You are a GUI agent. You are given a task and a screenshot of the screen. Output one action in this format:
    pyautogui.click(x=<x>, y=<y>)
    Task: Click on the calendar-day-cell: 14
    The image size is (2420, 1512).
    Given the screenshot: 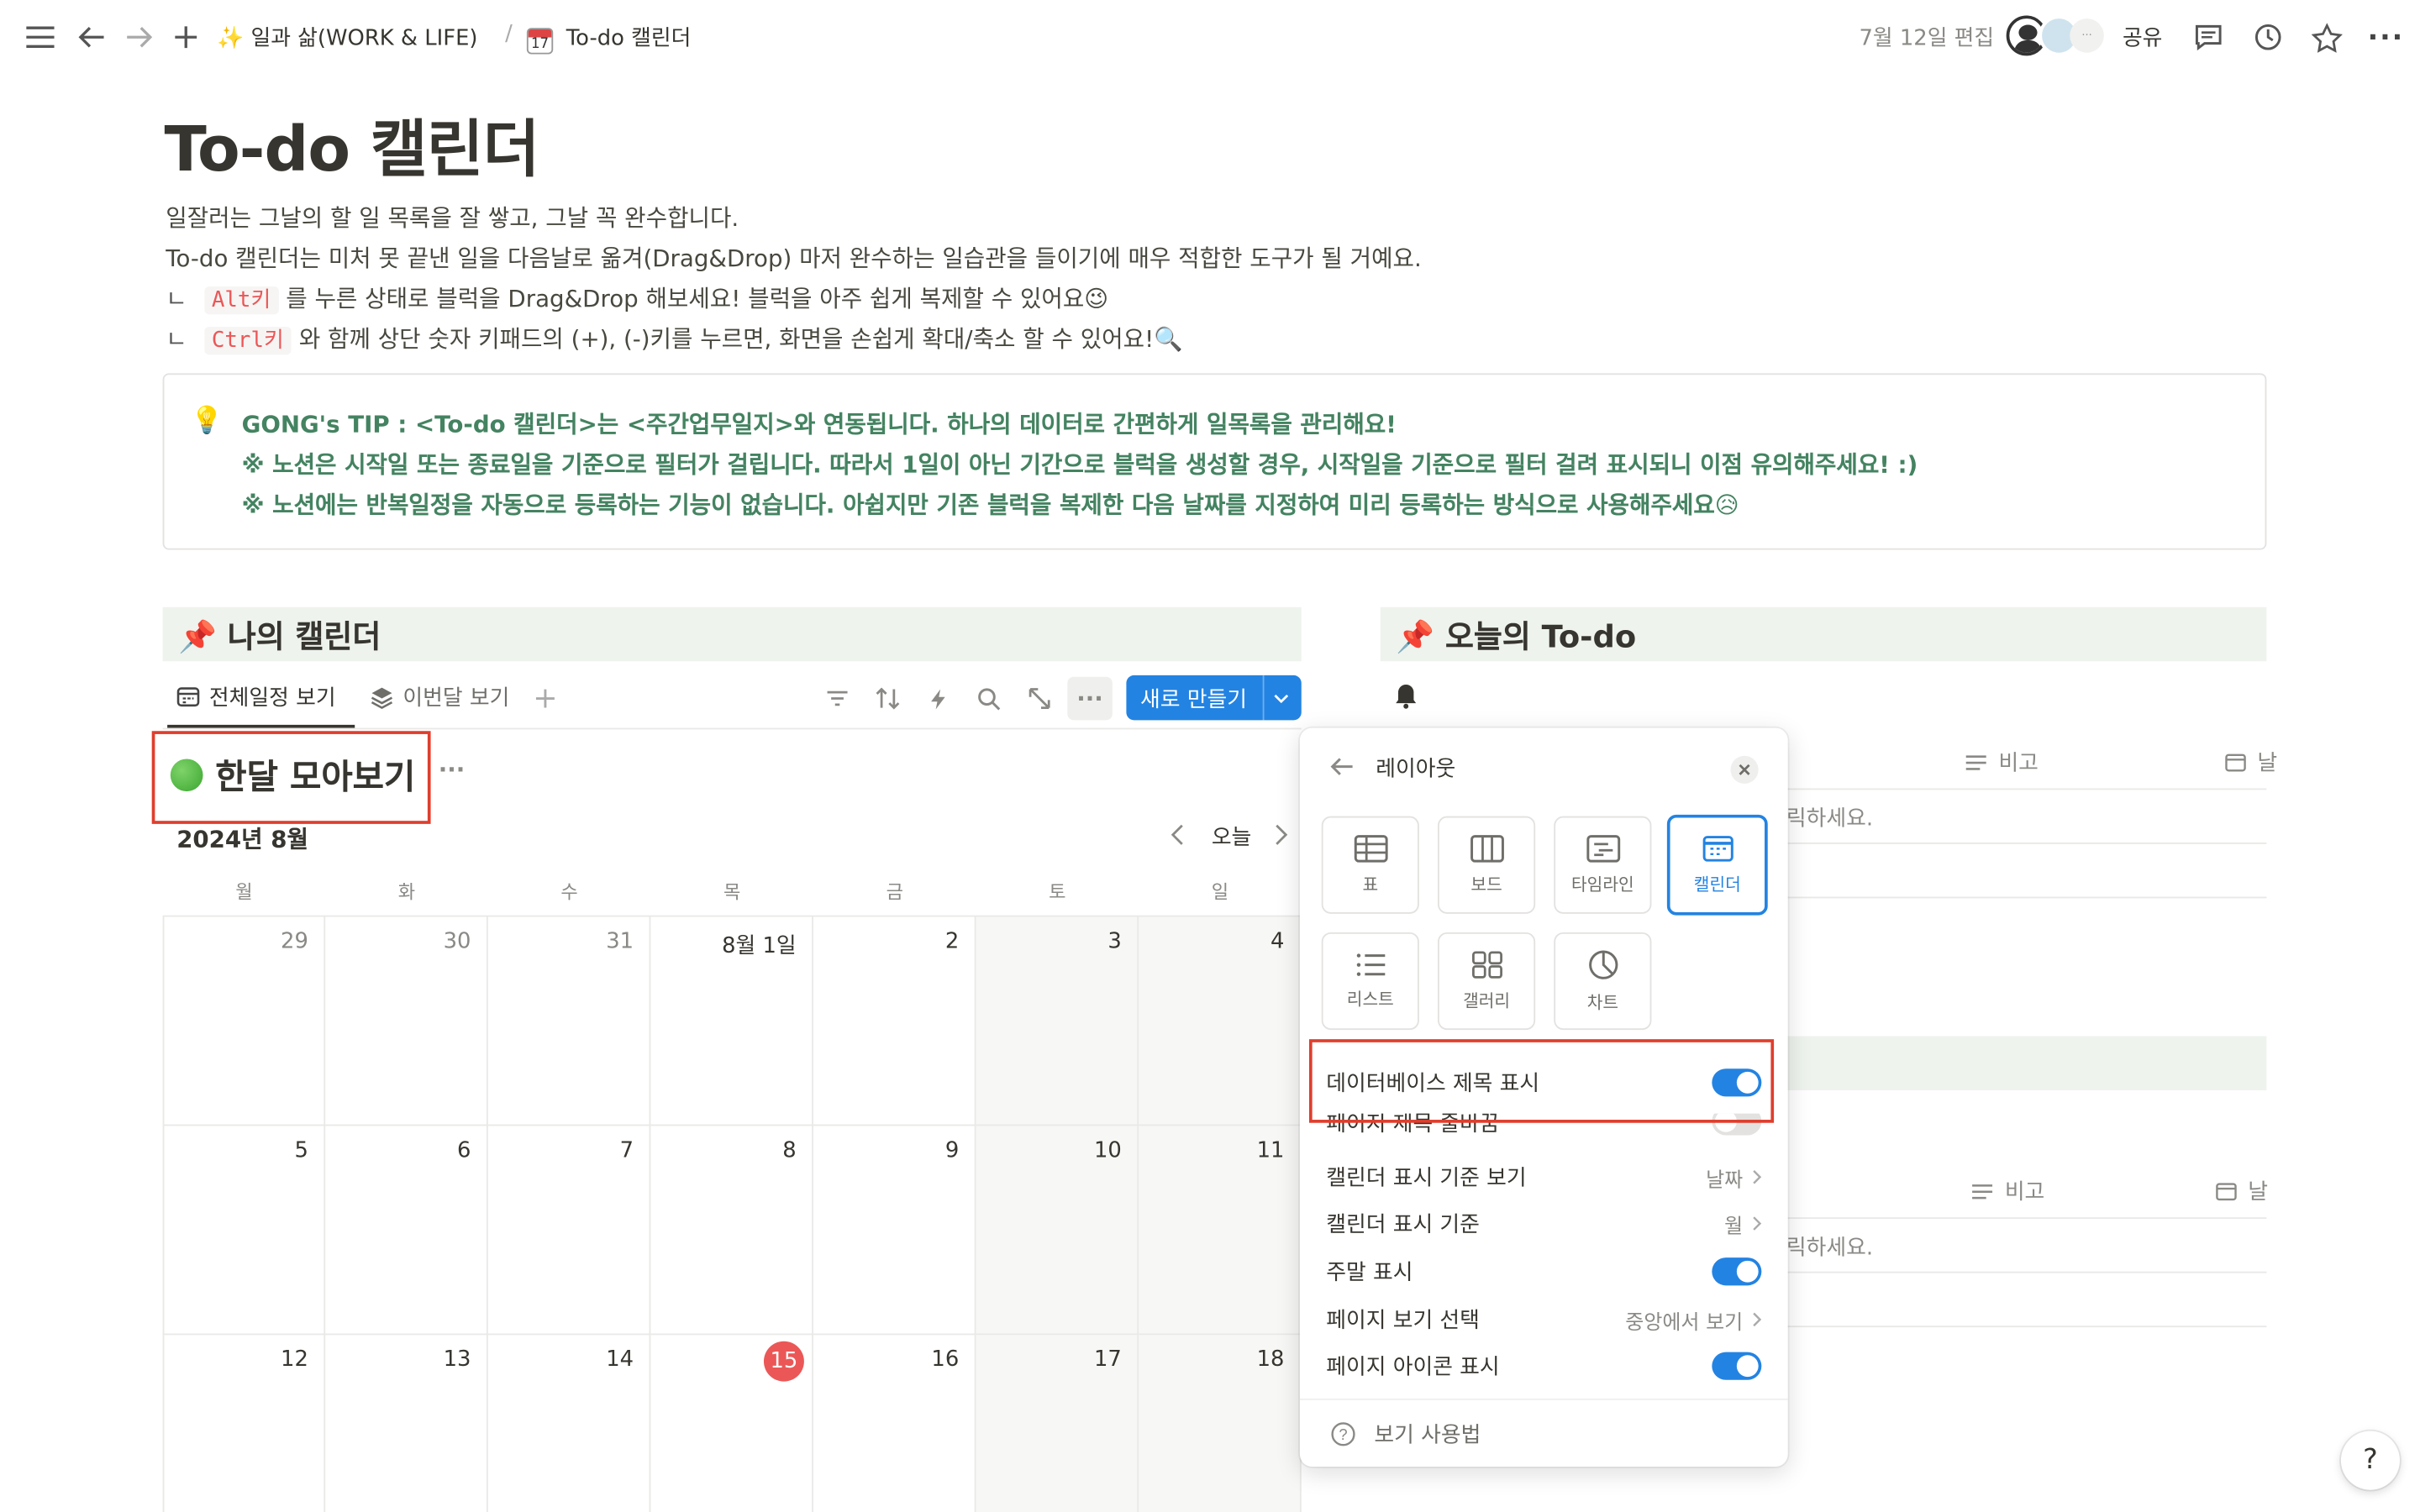 What is the action you would take?
    pyautogui.click(x=569, y=1423)
    